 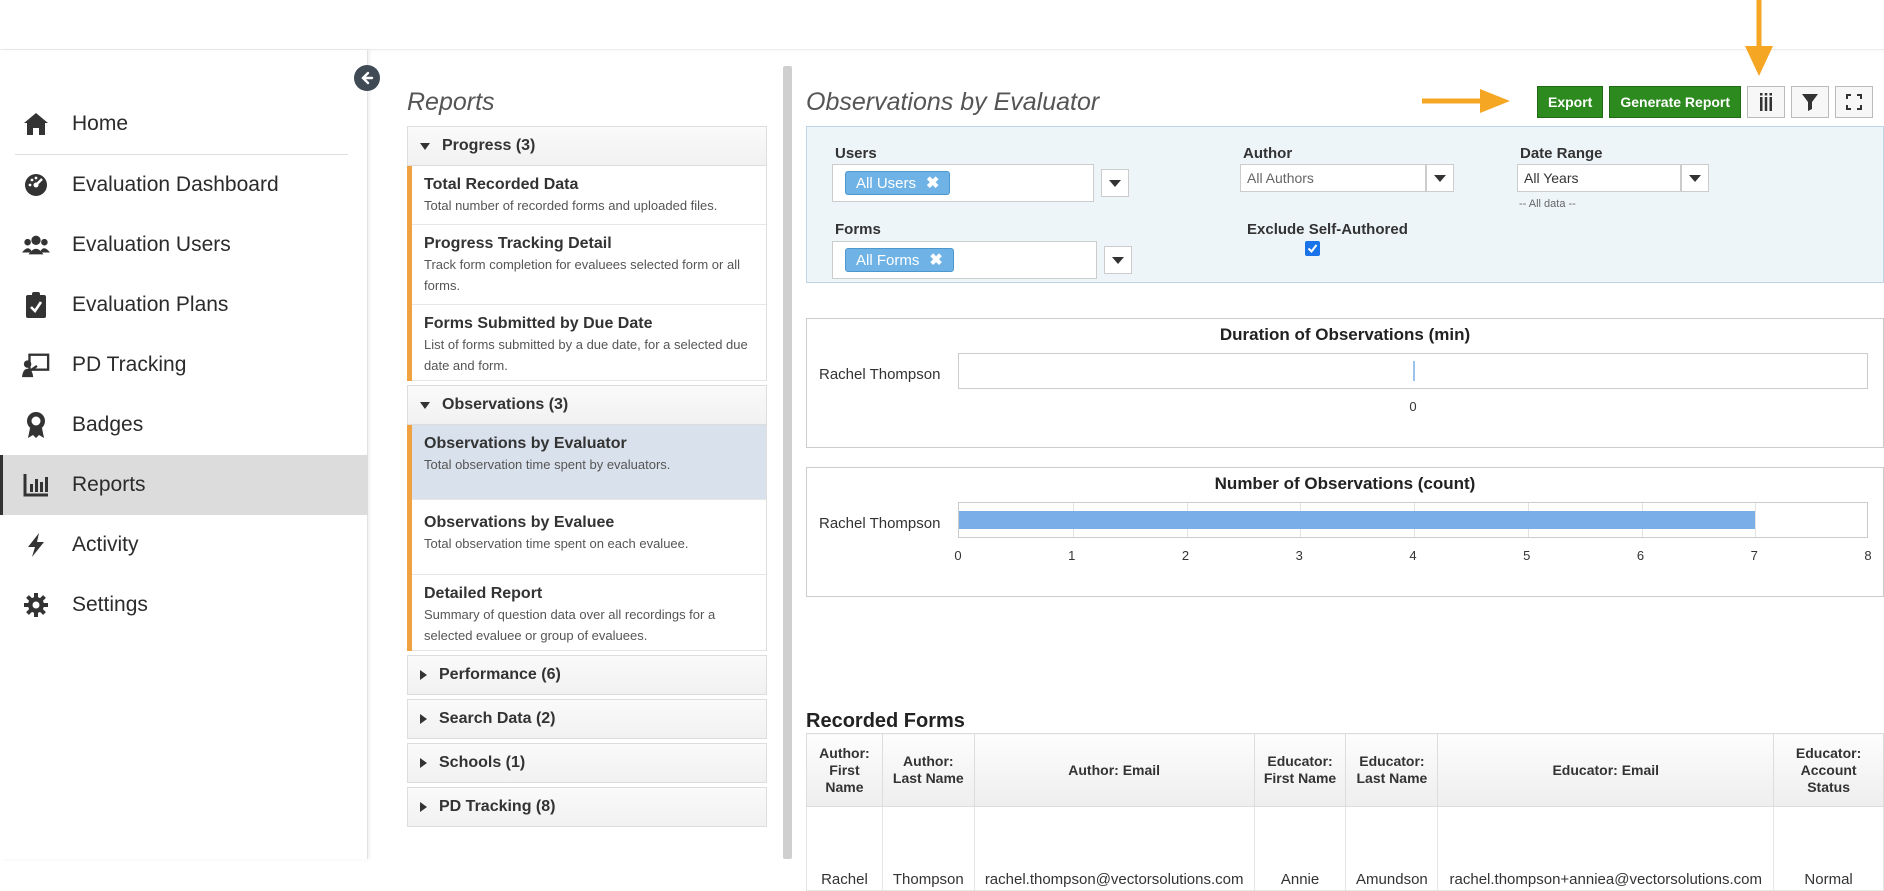 What do you see at coordinates (1115, 183) in the screenshot?
I see `users-dropdown-button` at bounding box center [1115, 183].